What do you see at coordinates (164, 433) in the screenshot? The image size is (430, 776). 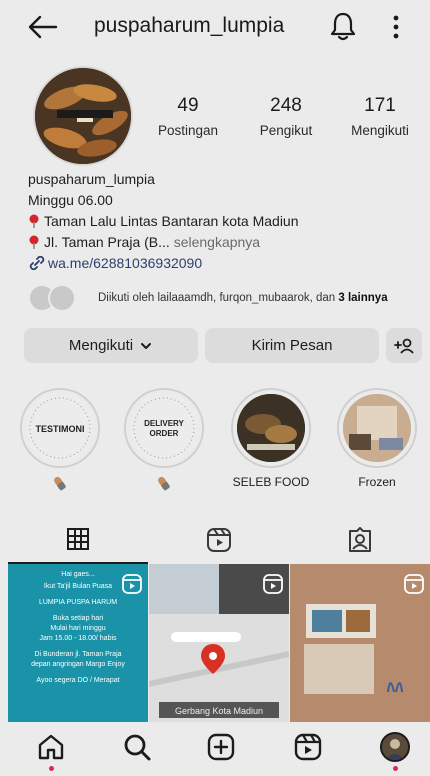 I see `svg-text: ORDER` at bounding box center [164, 433].